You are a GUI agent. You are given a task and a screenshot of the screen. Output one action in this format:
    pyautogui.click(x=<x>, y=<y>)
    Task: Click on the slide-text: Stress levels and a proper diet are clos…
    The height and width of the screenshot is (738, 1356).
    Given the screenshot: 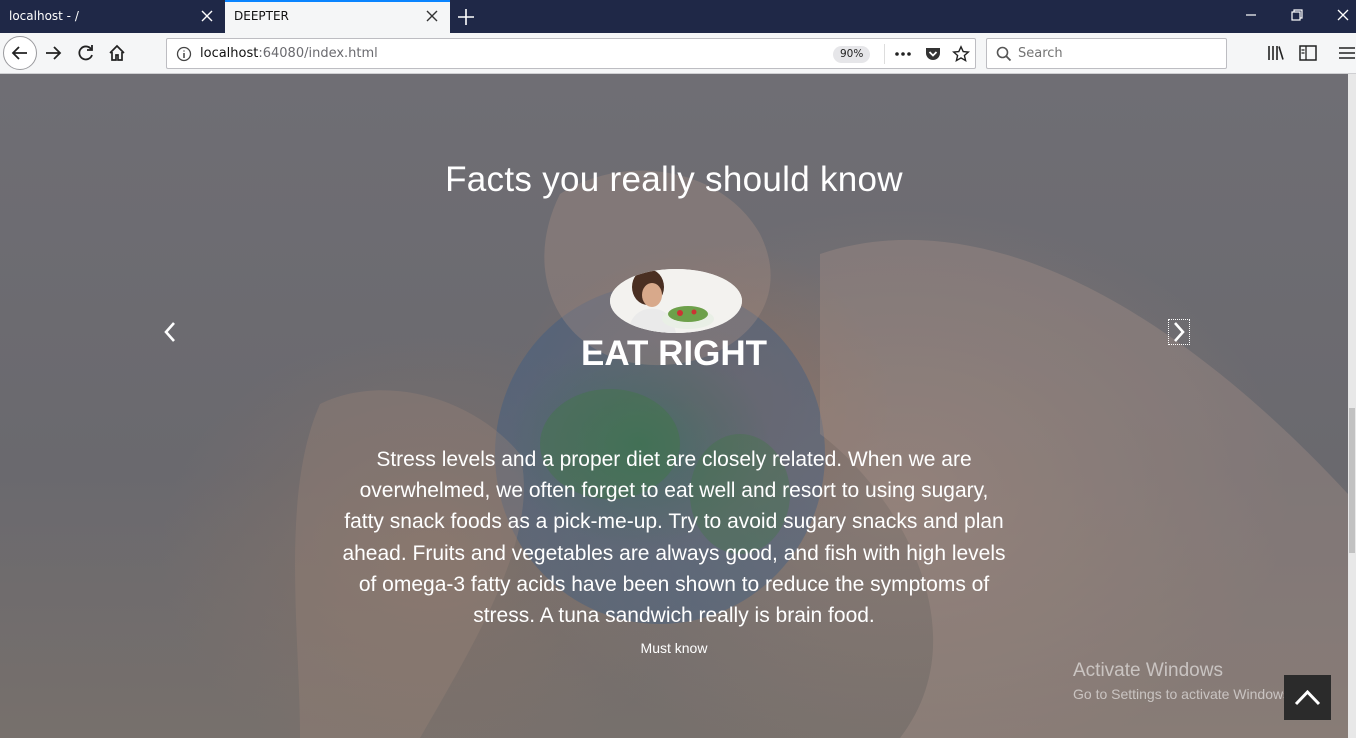 What is the action you would take?
    pyautogui.click(x=674, y=538)
    